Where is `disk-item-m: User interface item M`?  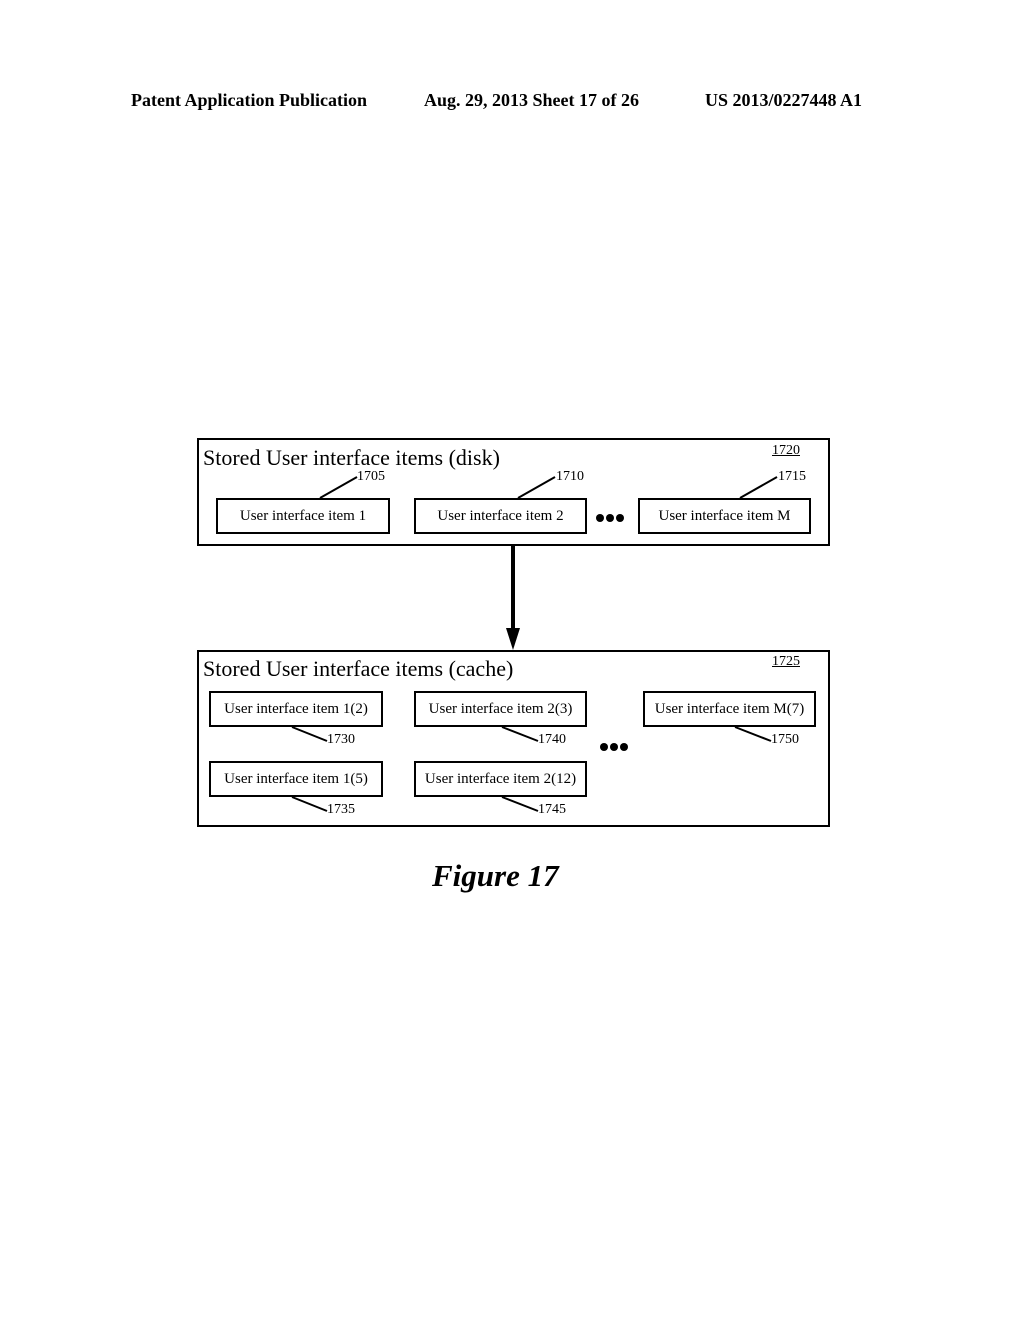
disk-item-m: User interface item M is located at coordinates (724, 516).